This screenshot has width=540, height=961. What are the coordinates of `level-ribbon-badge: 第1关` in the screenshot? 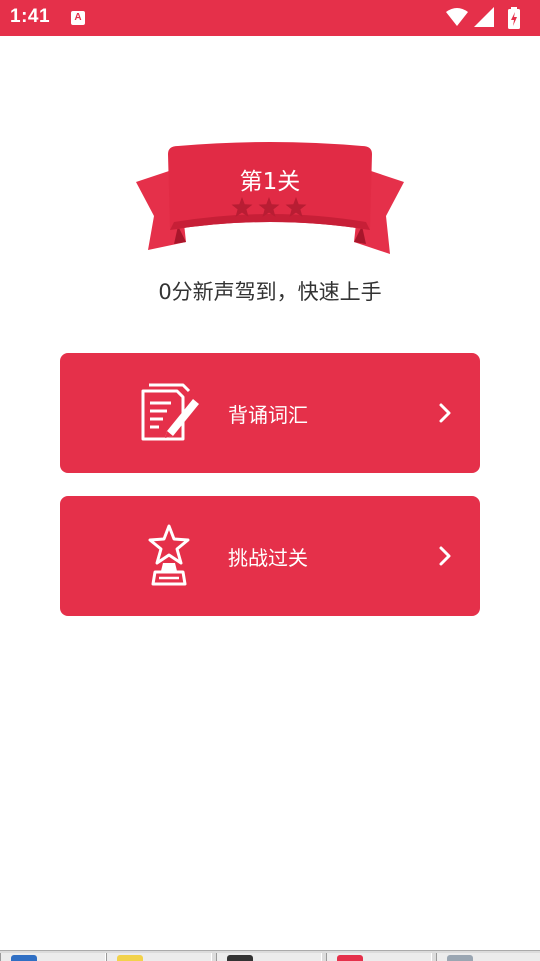 It's located at (270, 199).